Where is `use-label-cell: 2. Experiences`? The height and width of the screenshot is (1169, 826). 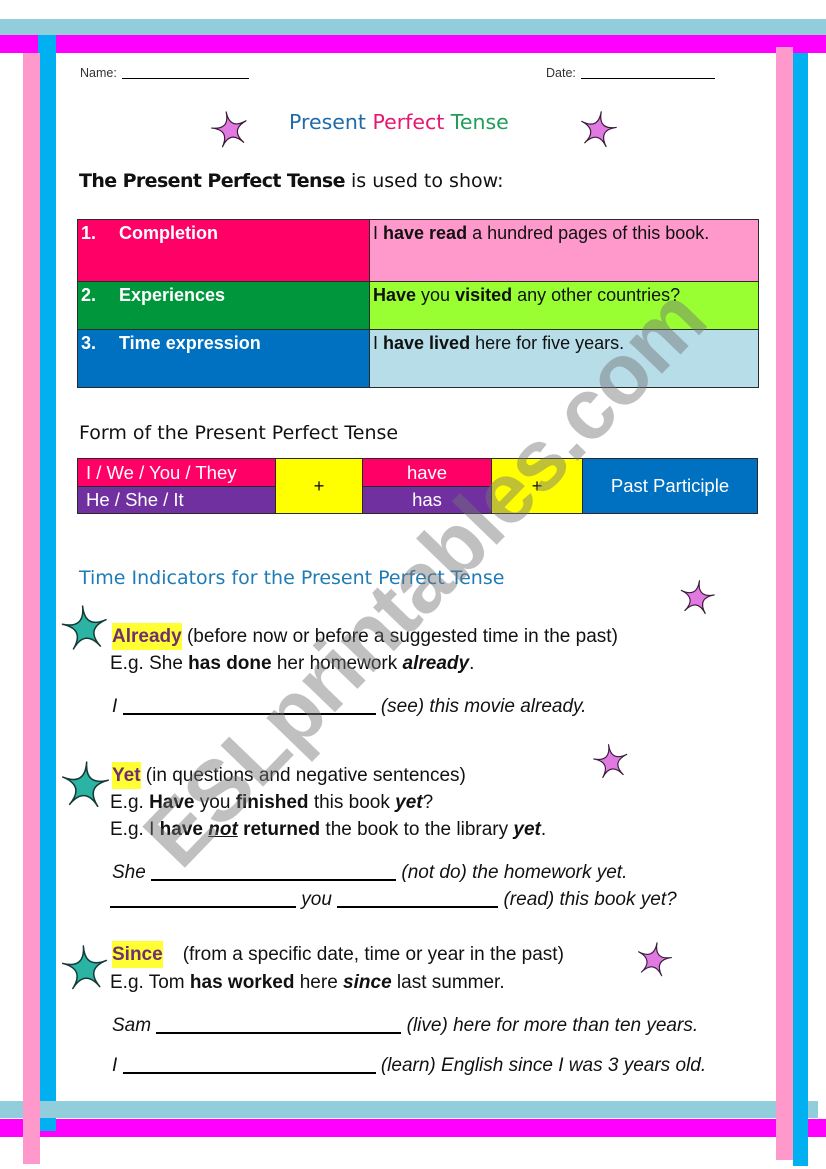 use-label-cell: 2. Experiences is located at coordinates (223, 305).